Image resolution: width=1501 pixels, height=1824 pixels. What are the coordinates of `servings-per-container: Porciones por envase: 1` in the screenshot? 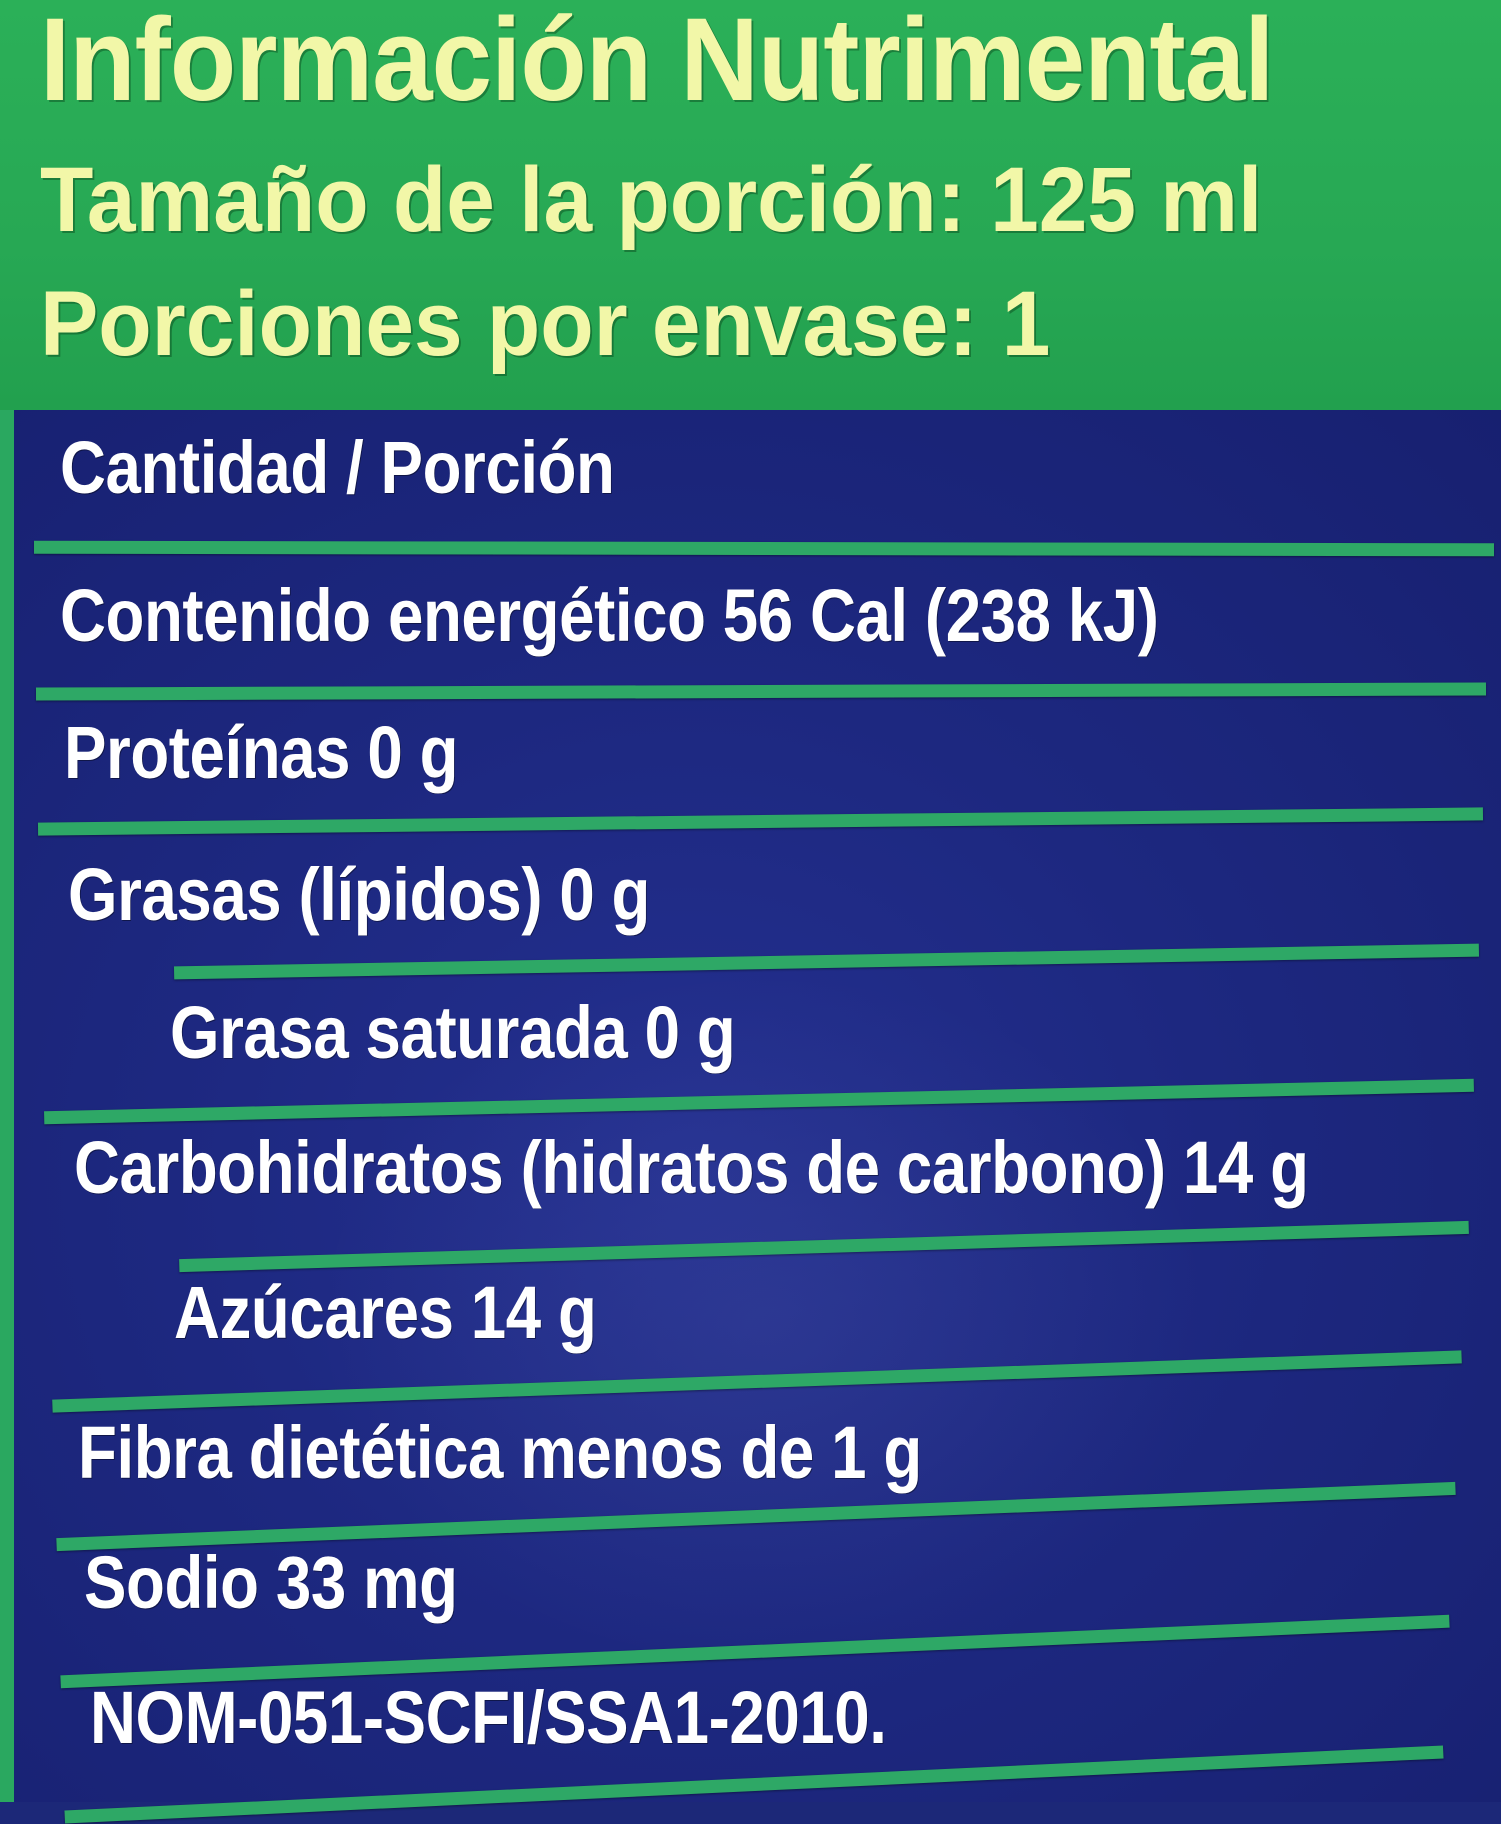 It's located at (545, 324).